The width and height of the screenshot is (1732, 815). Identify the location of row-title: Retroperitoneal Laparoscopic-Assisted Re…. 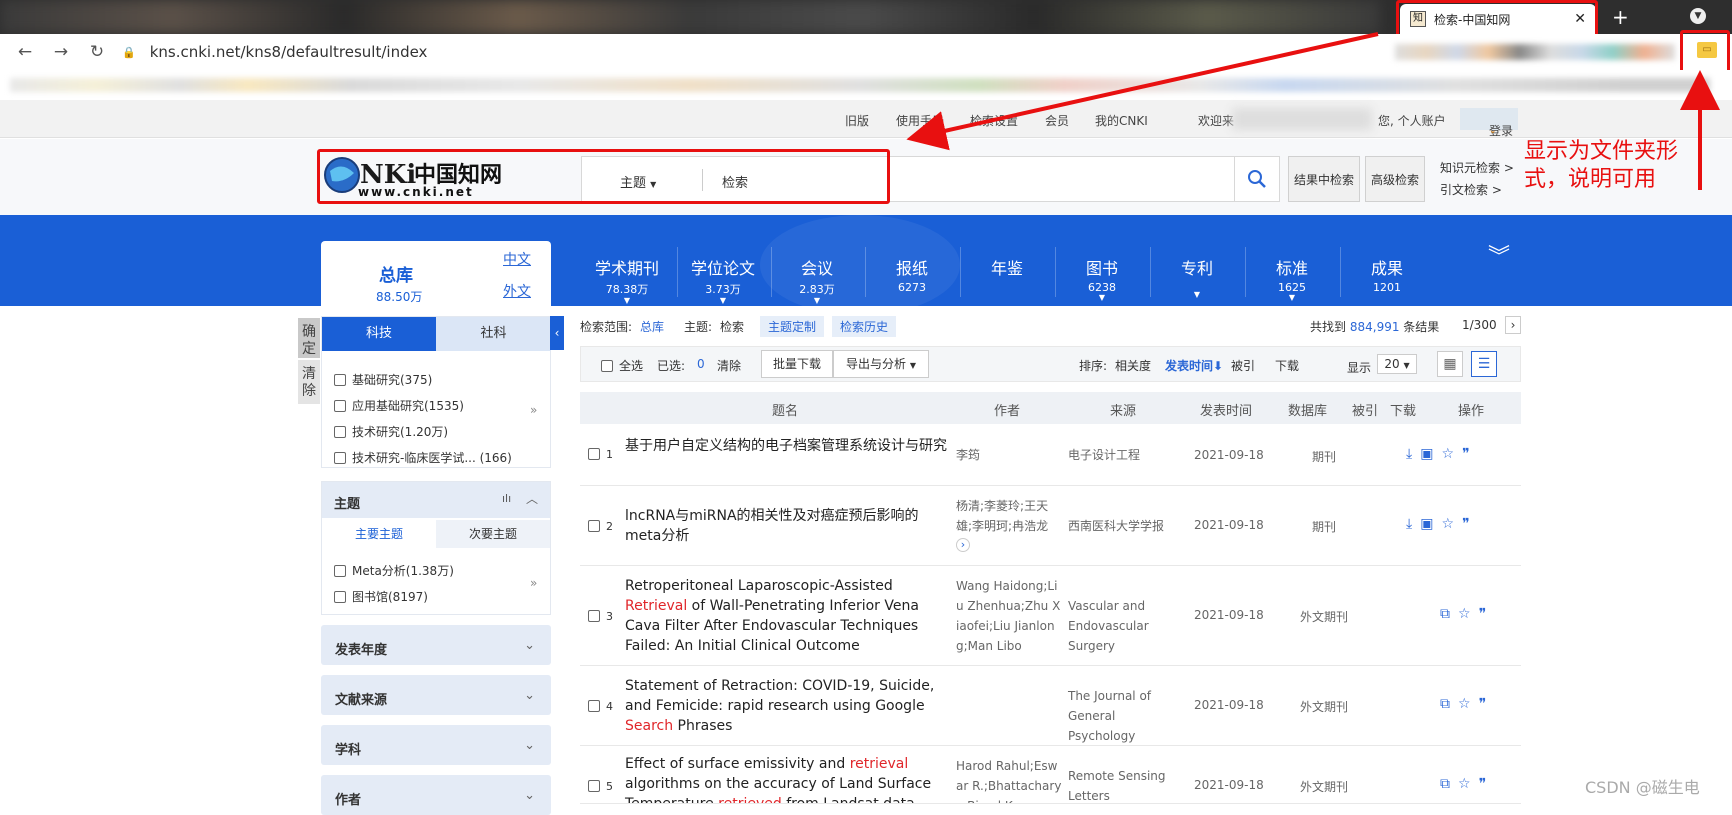
(787, 616).